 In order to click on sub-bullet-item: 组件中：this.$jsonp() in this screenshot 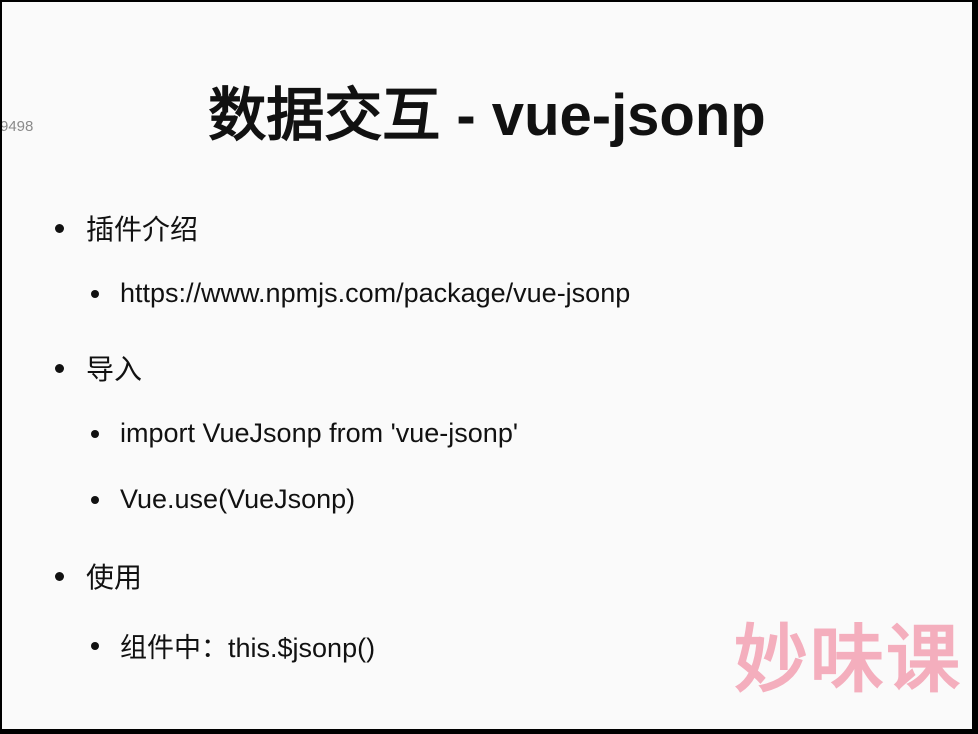, I will do `click(233, 645)`.